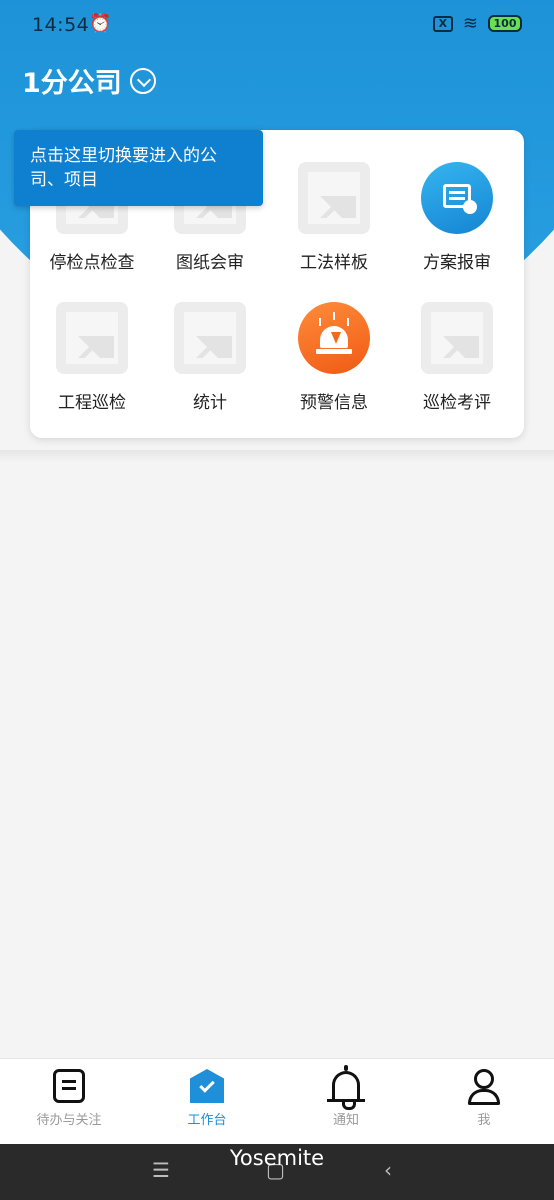  I want to click on grid-item-label: 工程巡检, so click(92, 403).